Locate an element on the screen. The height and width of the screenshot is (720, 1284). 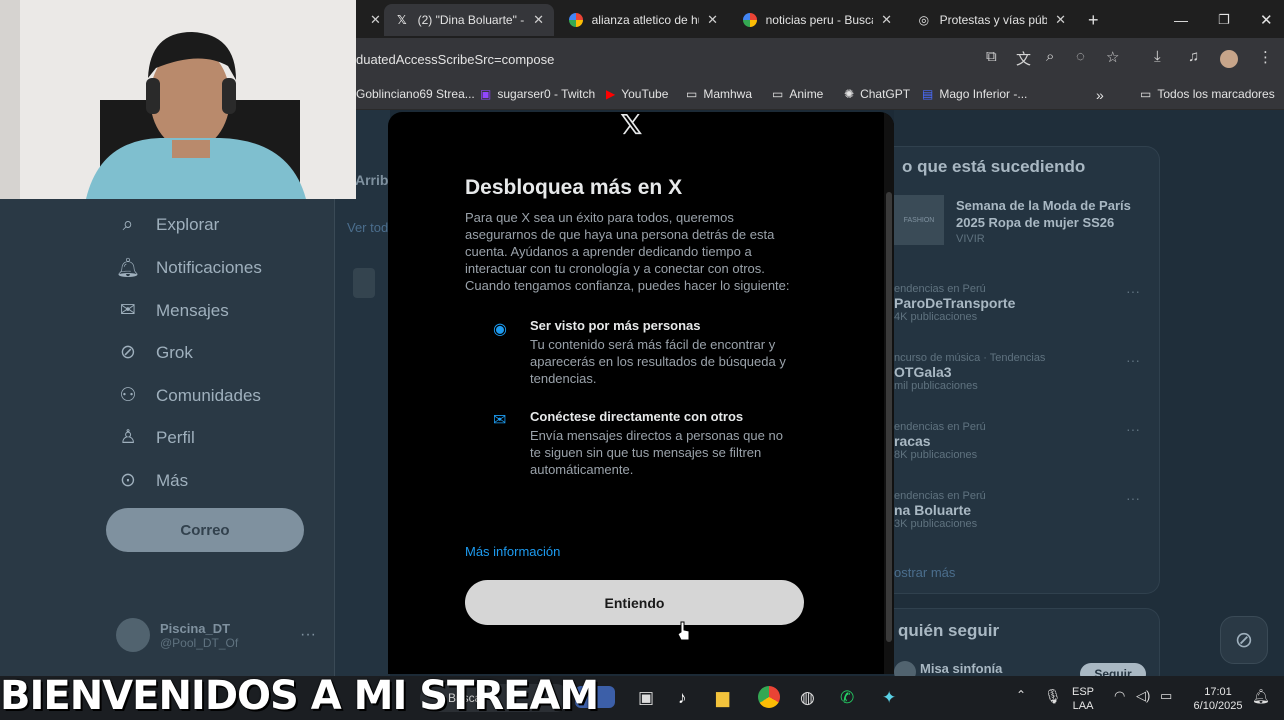
people-icon: ⚇ is located at coordinates (128, 395).